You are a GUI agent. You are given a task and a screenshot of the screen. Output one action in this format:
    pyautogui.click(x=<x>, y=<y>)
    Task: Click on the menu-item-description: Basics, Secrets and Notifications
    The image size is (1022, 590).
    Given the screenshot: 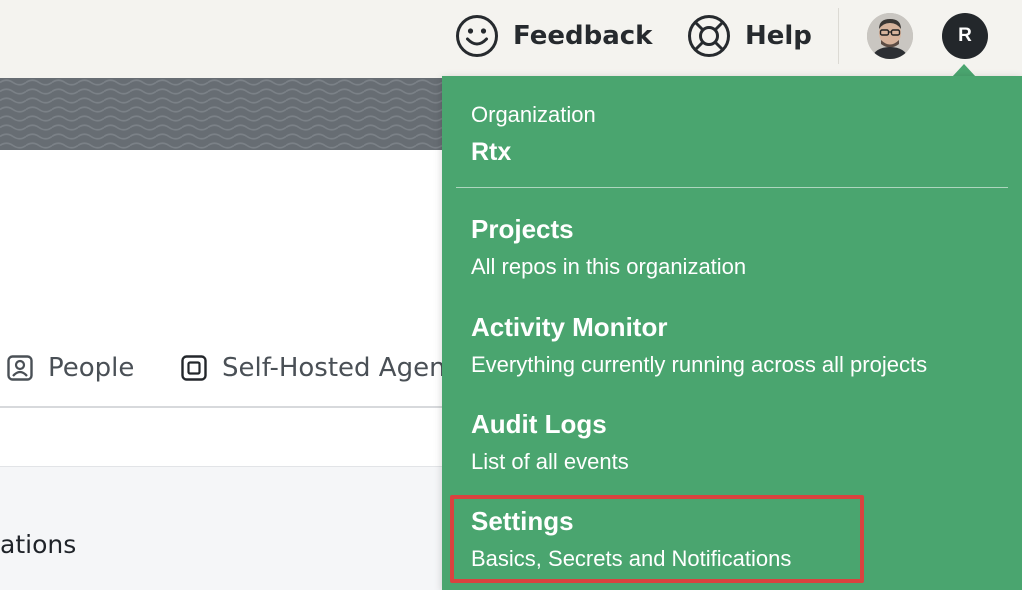 What is the action you would take?
    pyautogui.click(x=631, y=558)
    